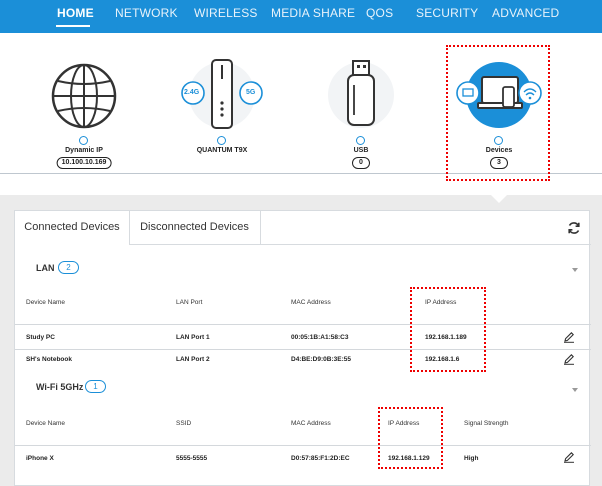 The width and height of the screenshot is (602, 486). Describe the element at coordinates (60, 387) in the screenshot. I see `wifi-section-title: Wi-Fi 5GHz` at that location.